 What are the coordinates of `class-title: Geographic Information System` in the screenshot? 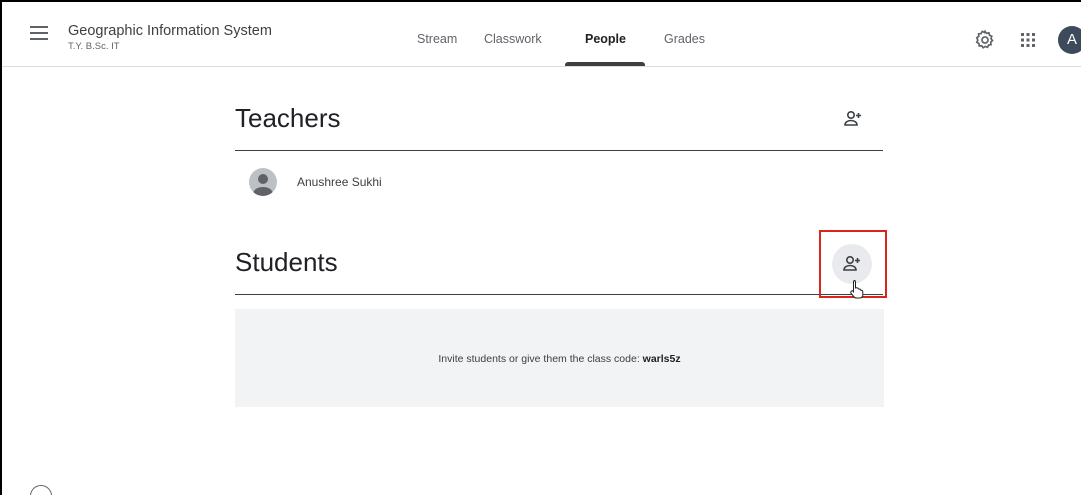 It's located at (170, 31).